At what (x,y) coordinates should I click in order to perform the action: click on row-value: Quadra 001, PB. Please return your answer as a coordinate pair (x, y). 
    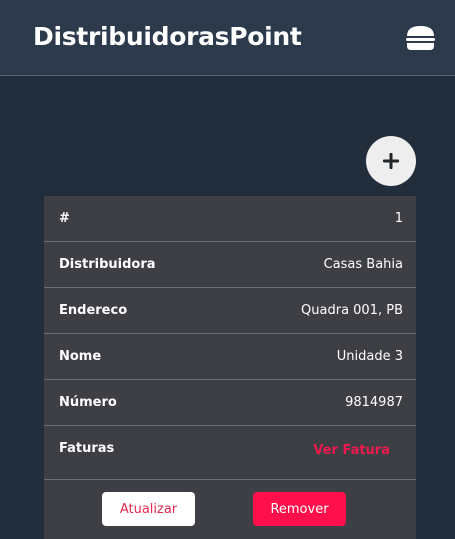
    Looking at the image, I should click on (352, 310).